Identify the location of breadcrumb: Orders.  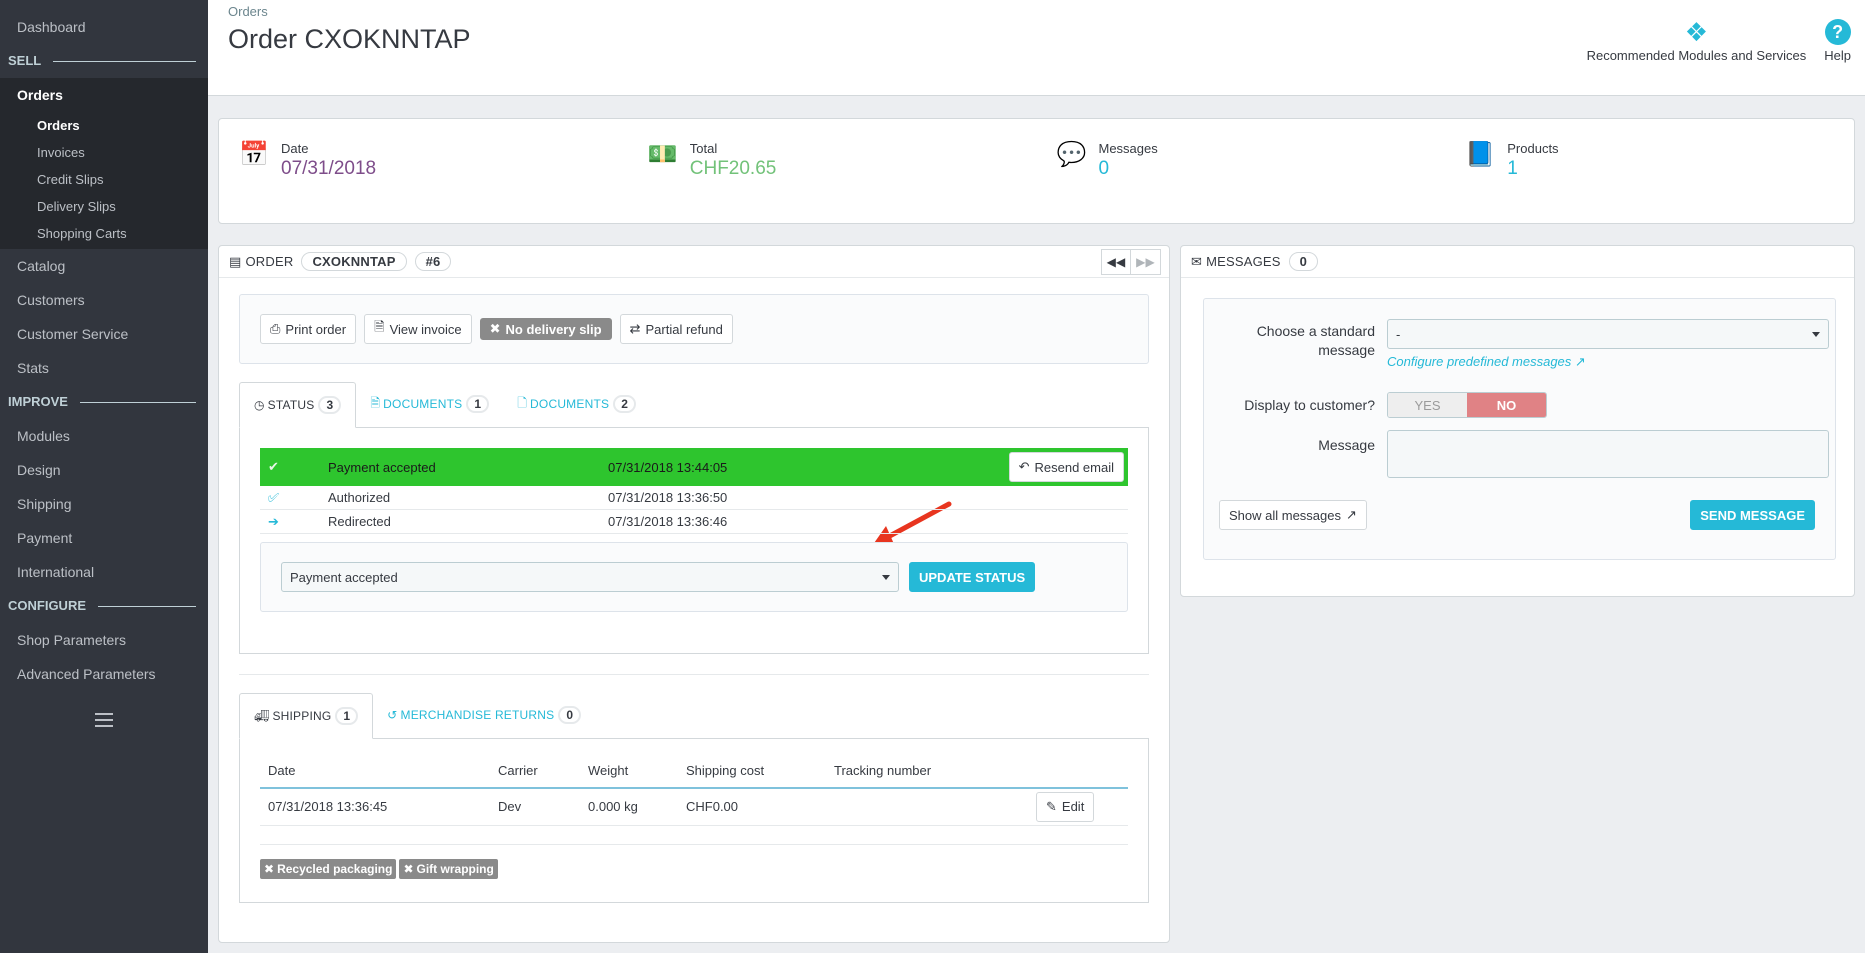
(248, 11).